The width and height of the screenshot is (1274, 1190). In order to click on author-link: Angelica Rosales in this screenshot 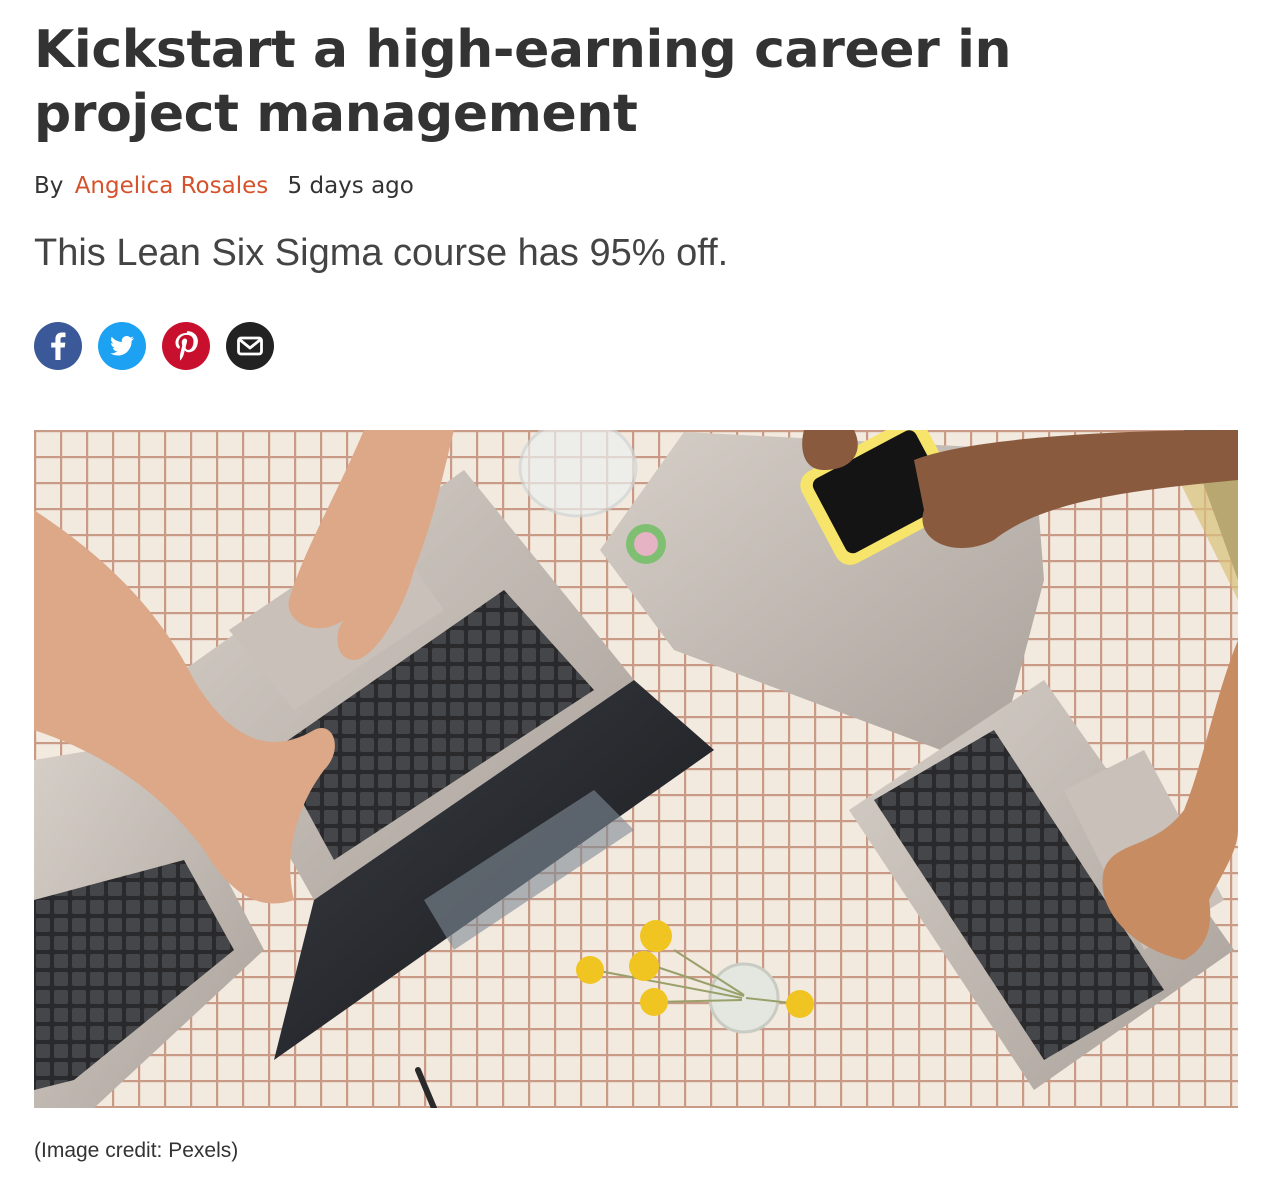, I will do `click(172, 186)`.